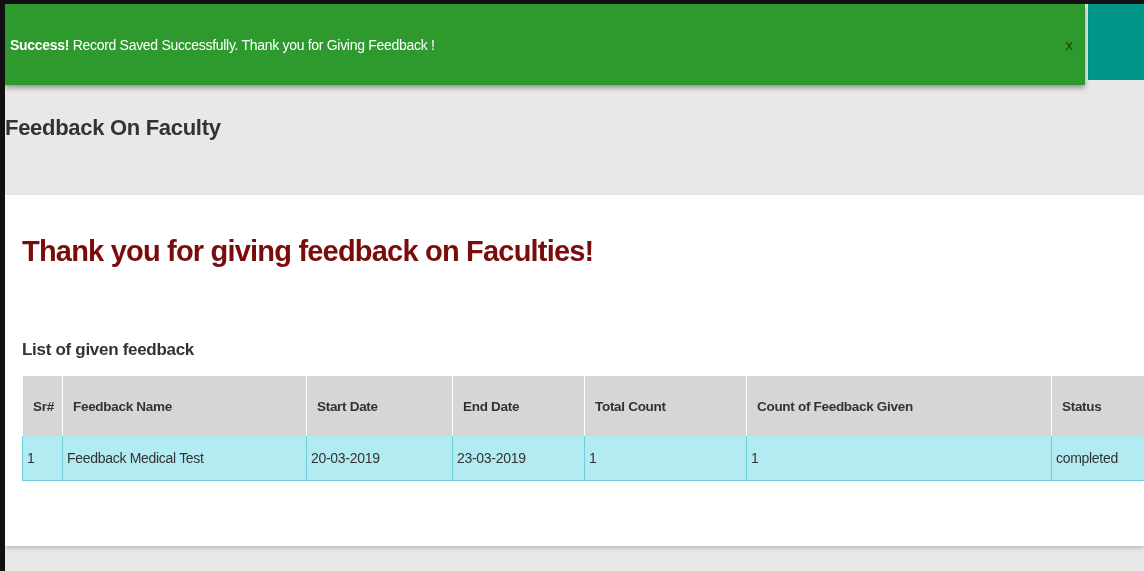 The image size is (1144, 571). I want to click on list-heading: List of given feedback, so click(108, 350).